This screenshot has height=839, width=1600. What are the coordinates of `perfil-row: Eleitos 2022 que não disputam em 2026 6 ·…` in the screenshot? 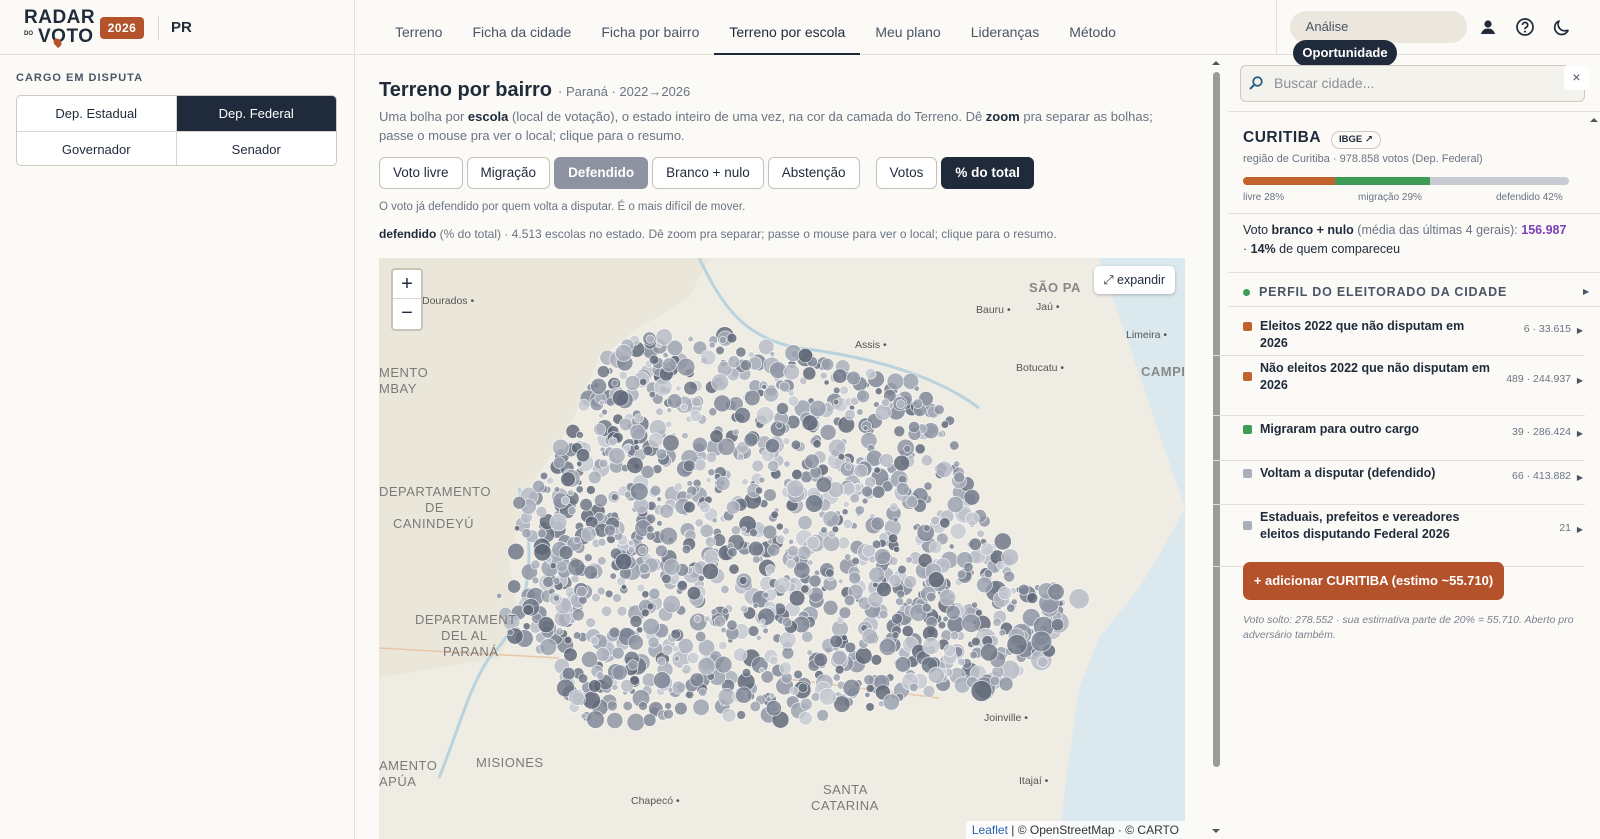 It's located at (1413, 337).